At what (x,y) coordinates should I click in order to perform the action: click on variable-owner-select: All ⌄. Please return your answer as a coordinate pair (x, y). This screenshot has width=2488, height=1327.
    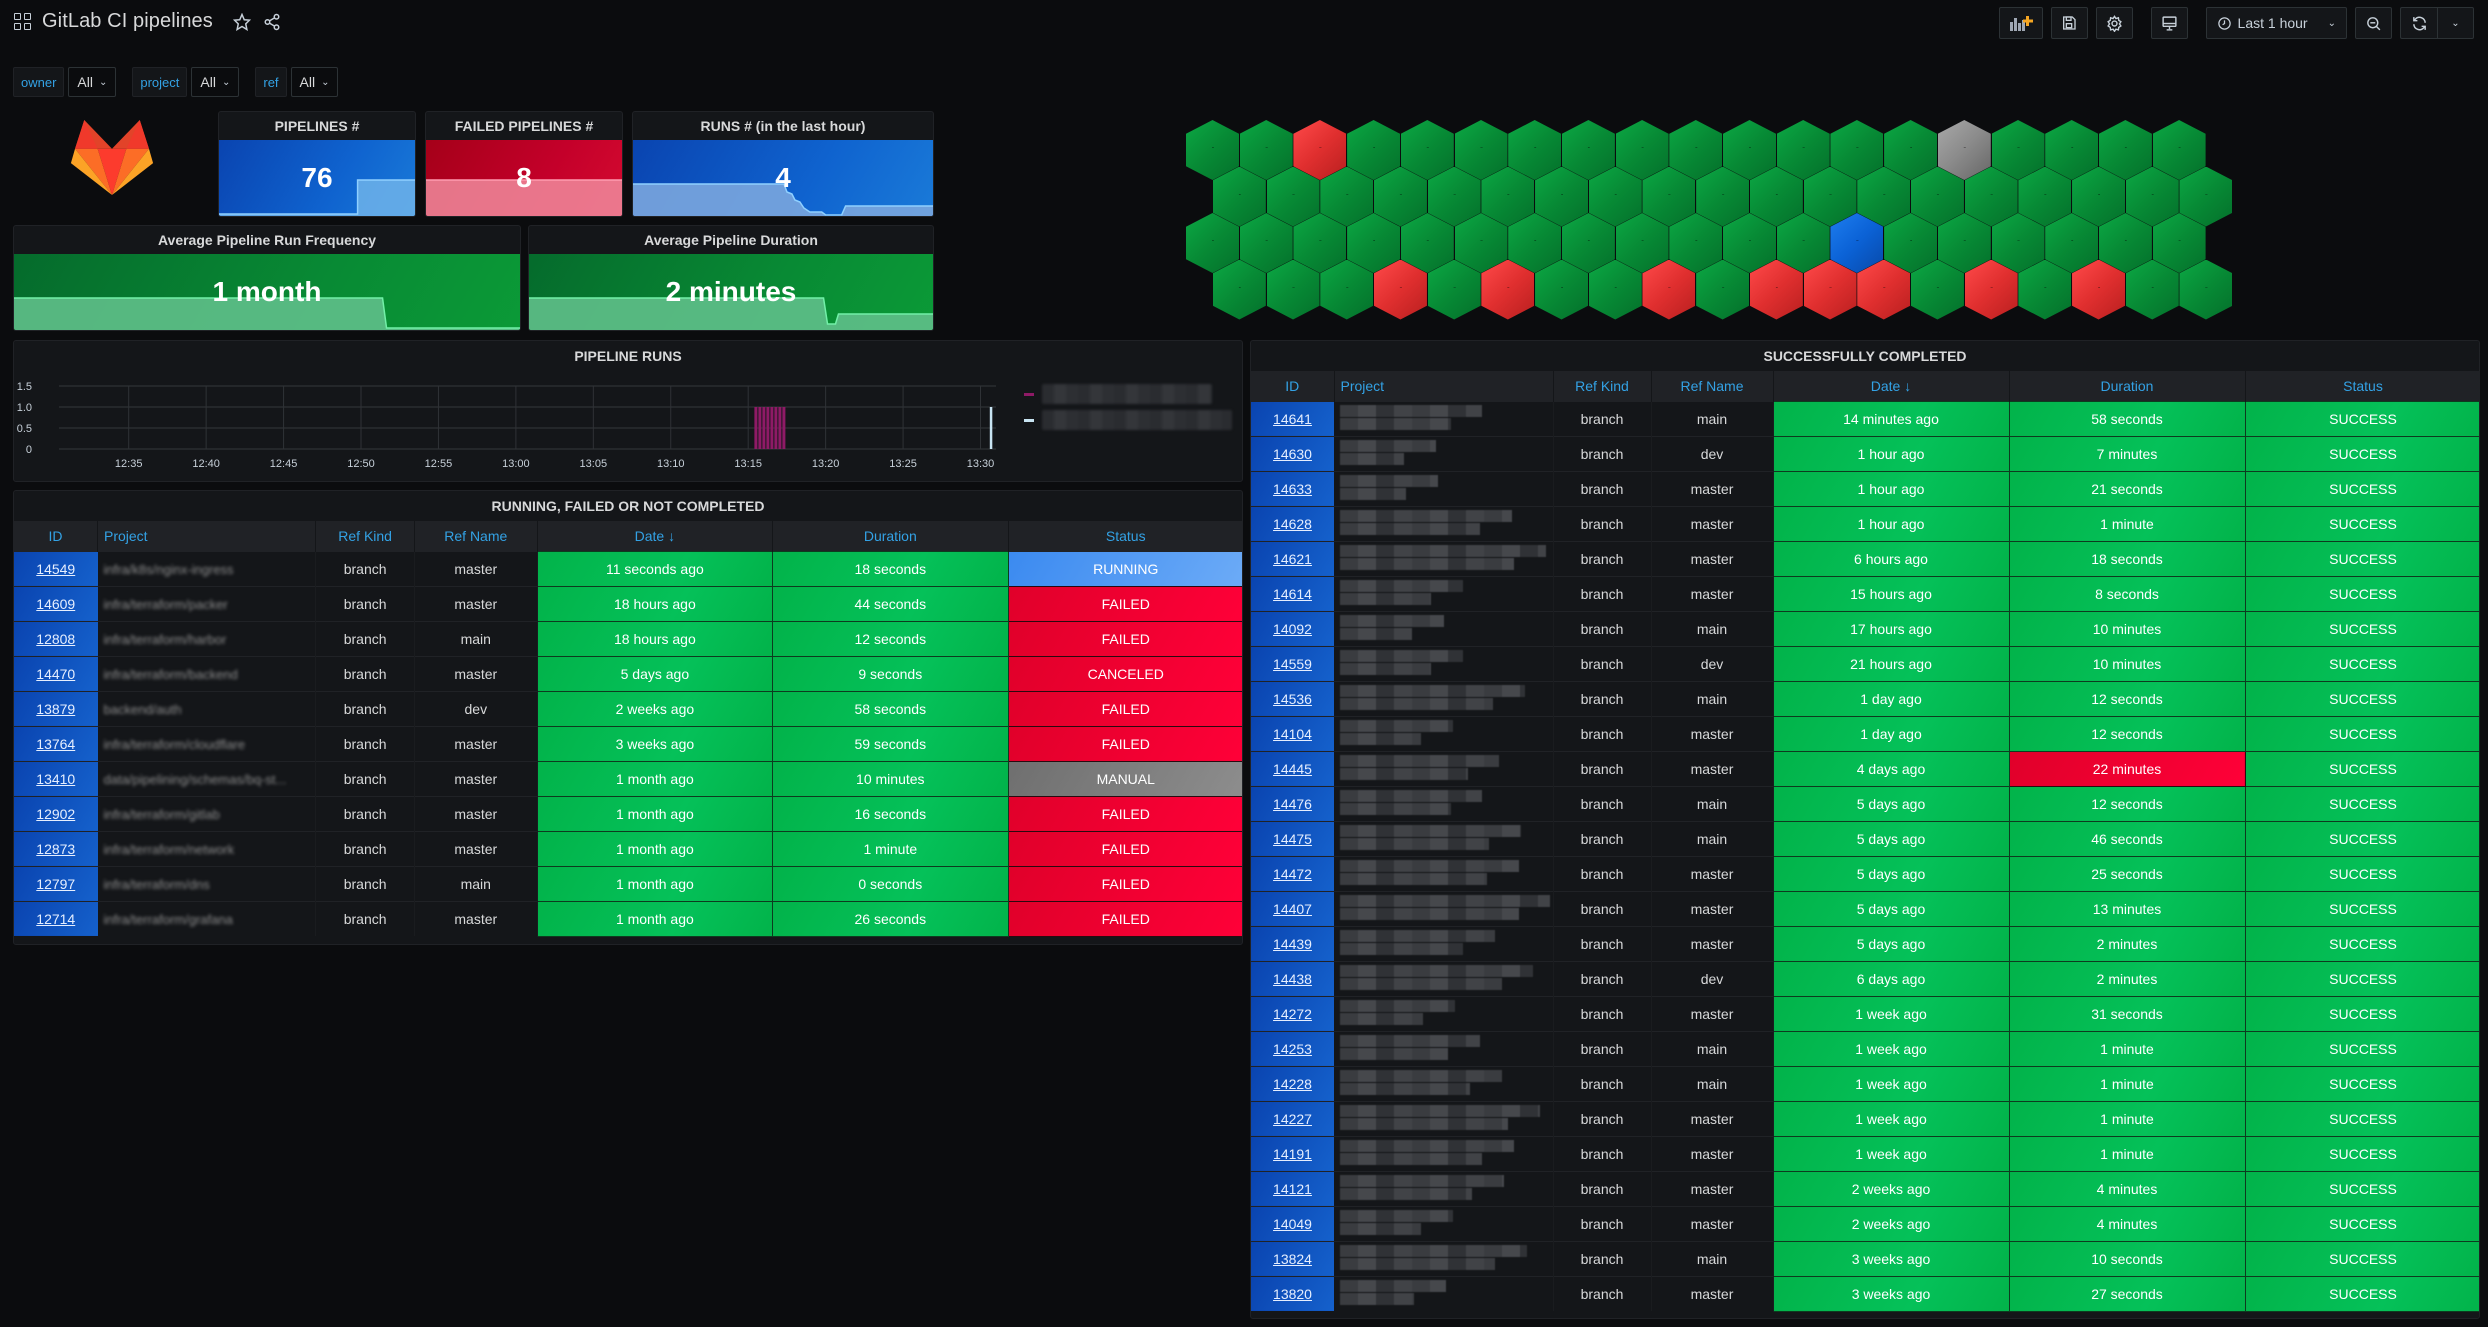
    Looking at the image, I should click on (92, 82).